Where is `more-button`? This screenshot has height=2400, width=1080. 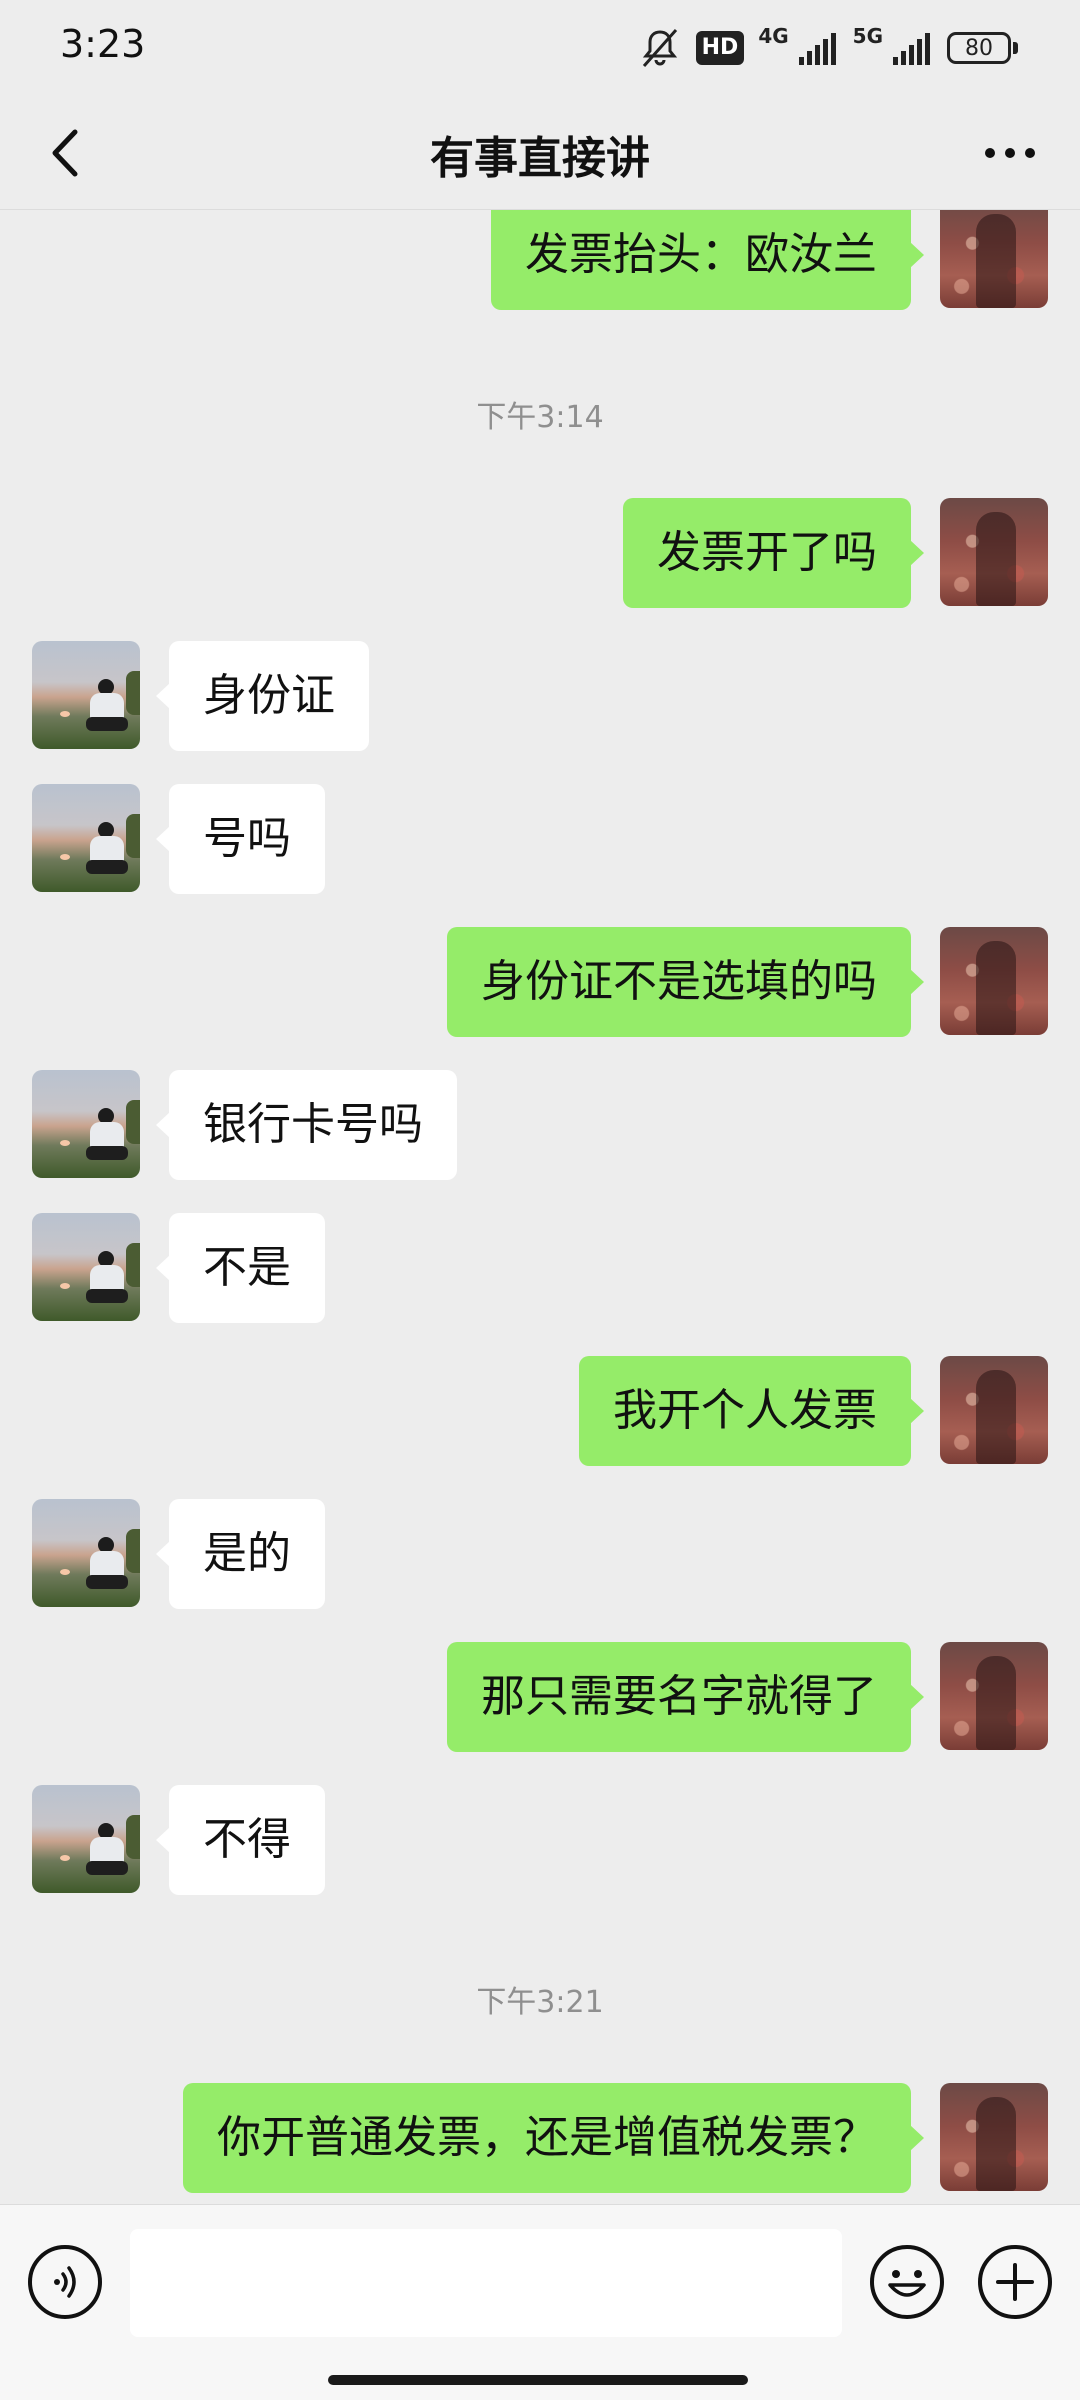 more-button is located at coordinates (1010, 153).